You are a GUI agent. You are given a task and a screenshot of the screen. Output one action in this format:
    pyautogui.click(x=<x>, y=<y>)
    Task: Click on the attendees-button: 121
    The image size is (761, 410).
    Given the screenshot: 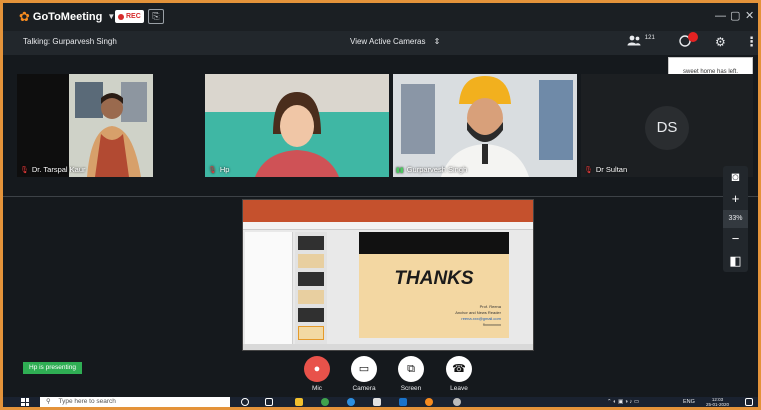 What is the action you would take?
    pyautogui.click(x=641, y=40)
    